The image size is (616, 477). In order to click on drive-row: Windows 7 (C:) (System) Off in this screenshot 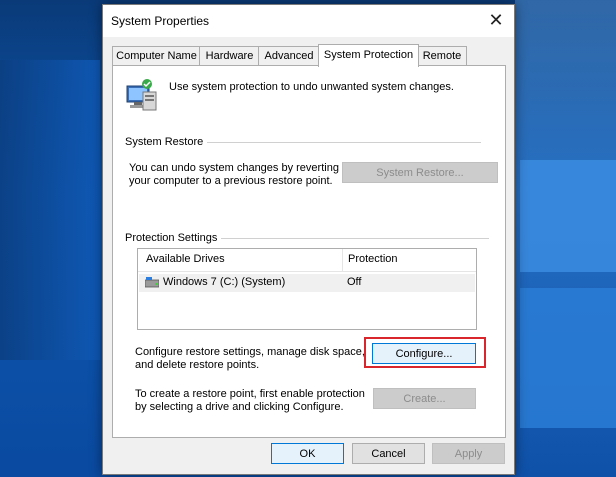, I will do `click(307, 283)`.